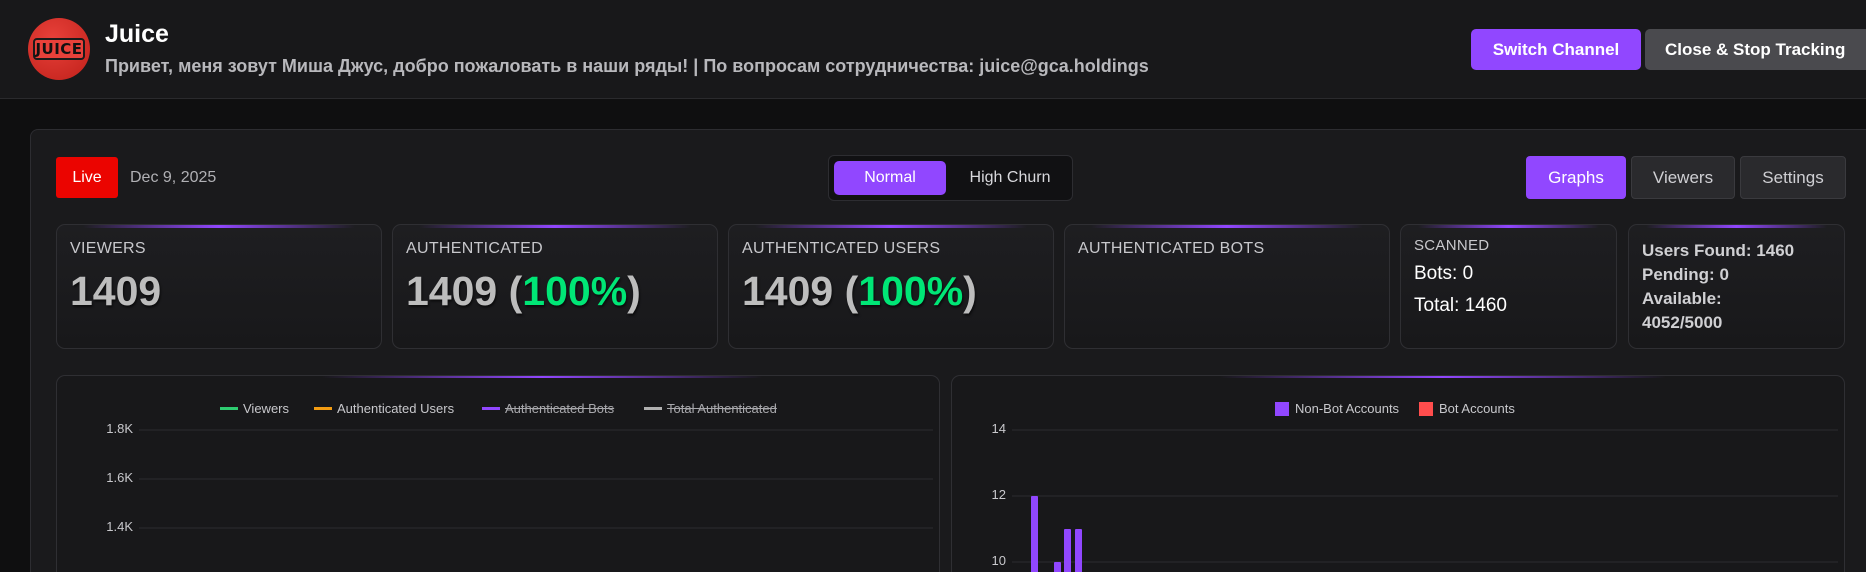  I want to click on y-tick: 10, so click(998, 560).